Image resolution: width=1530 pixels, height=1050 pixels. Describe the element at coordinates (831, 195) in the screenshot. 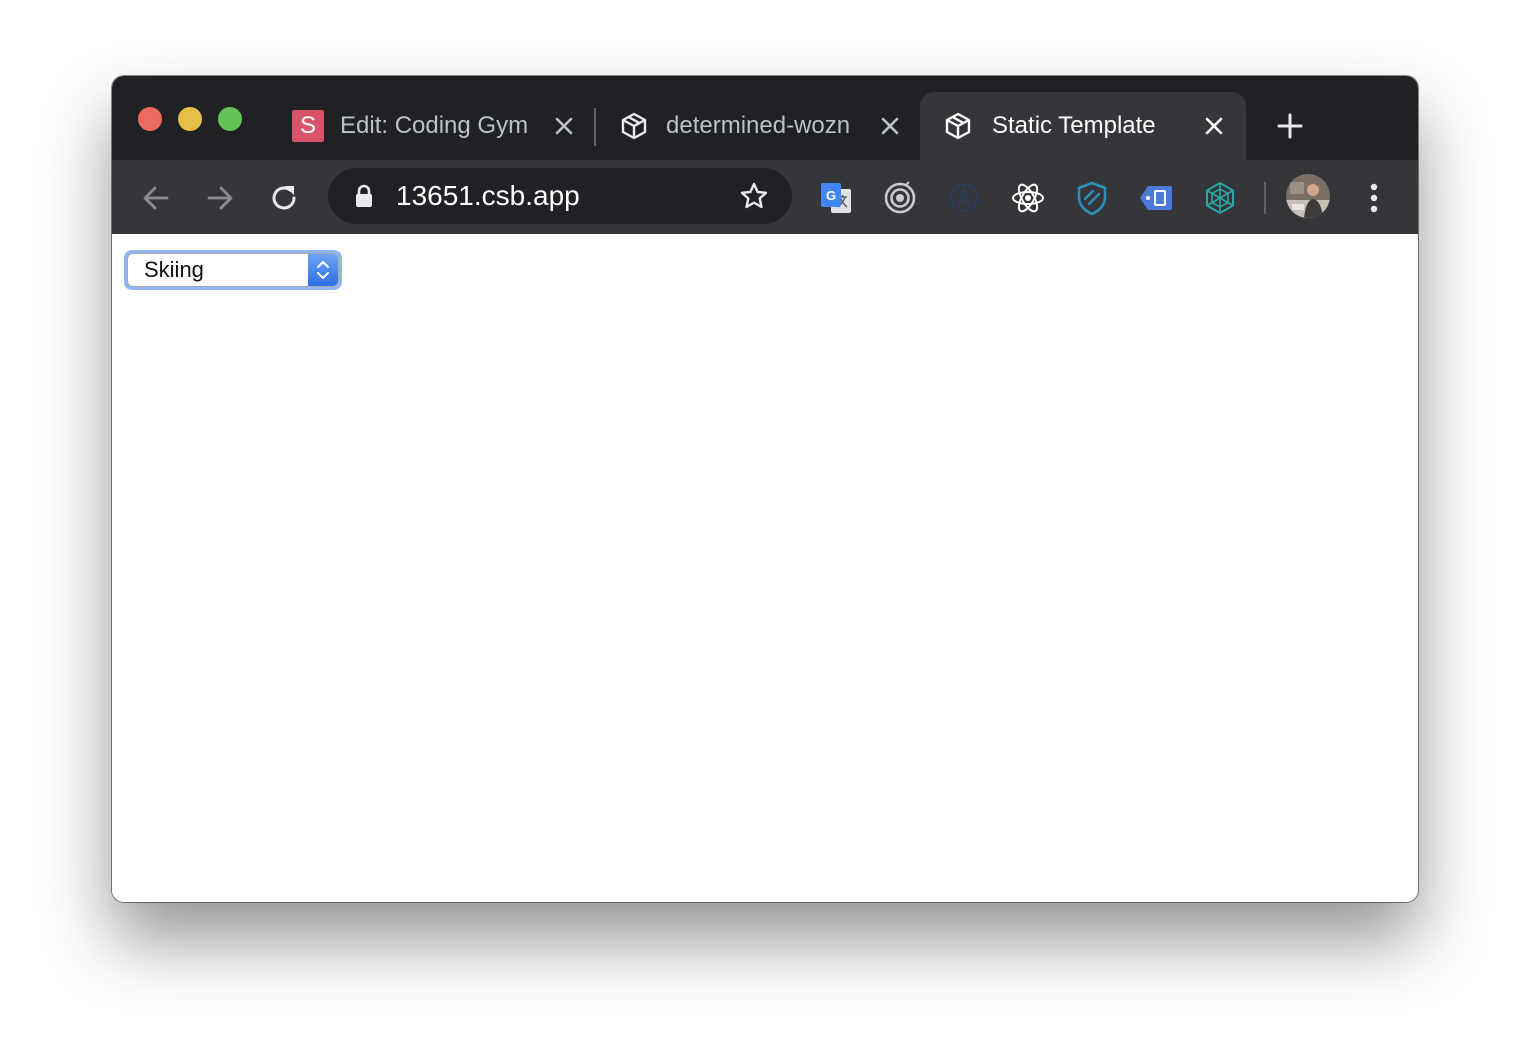

I see `svg-text: G` at that location.